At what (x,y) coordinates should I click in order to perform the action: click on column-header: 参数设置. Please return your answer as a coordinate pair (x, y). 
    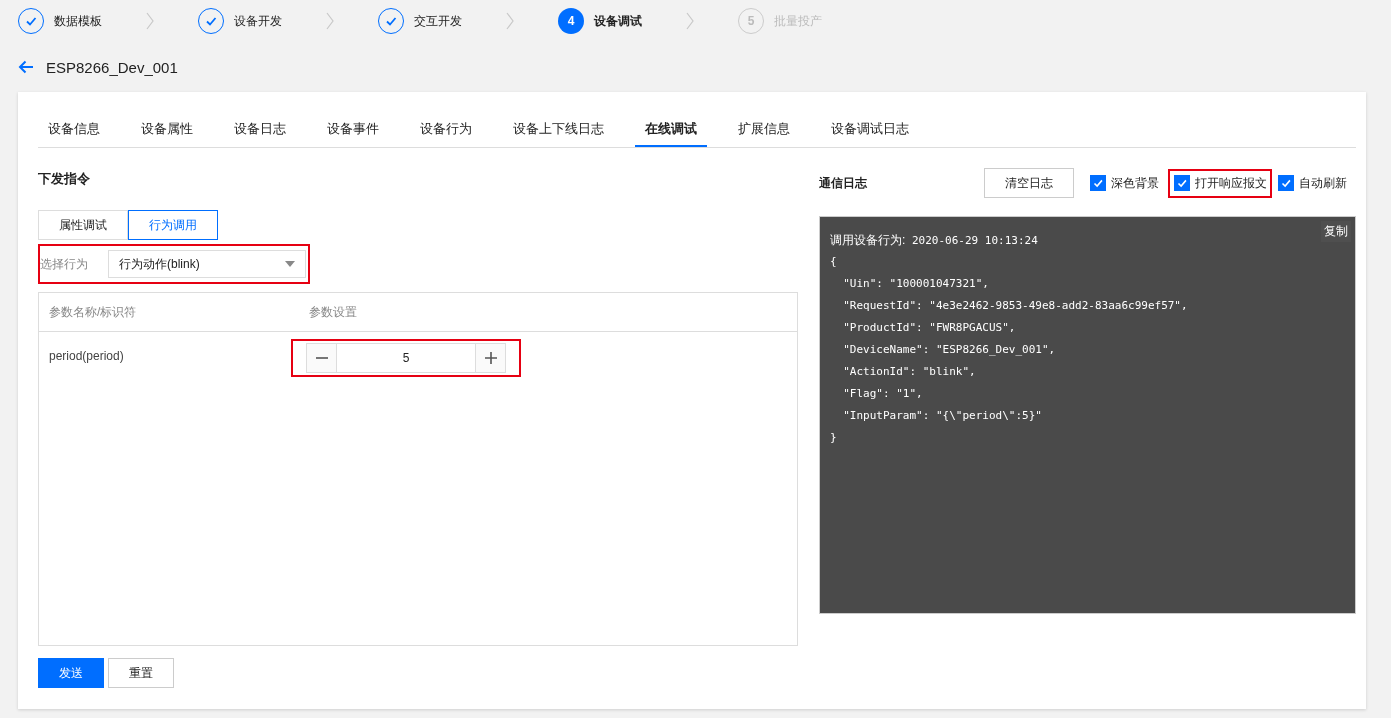
    Looking at the image, I should click on (333, 312).